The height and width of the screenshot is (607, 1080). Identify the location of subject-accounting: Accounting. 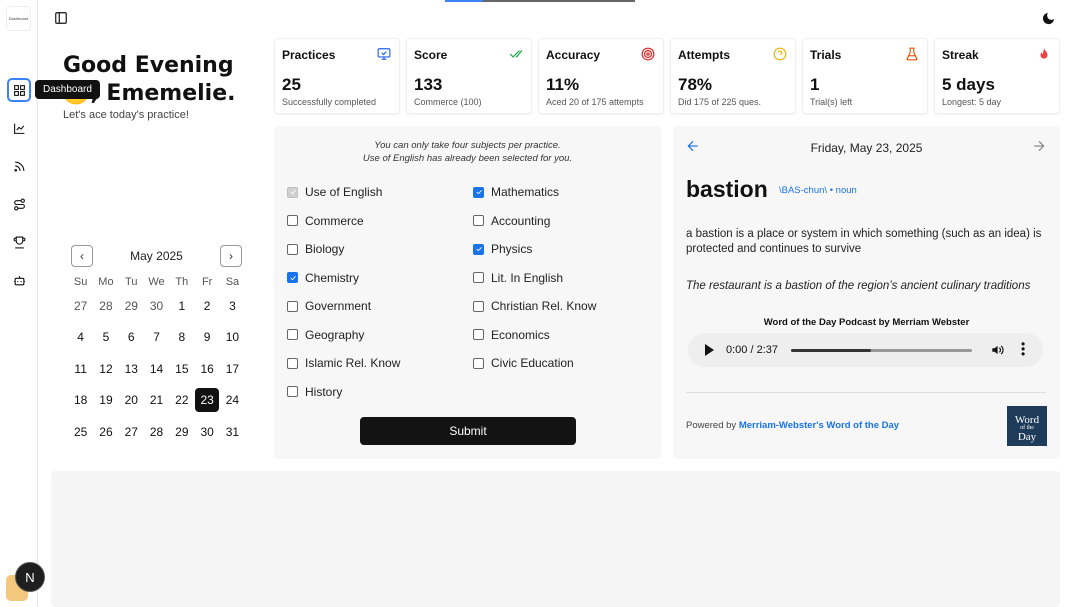
(511, 221).